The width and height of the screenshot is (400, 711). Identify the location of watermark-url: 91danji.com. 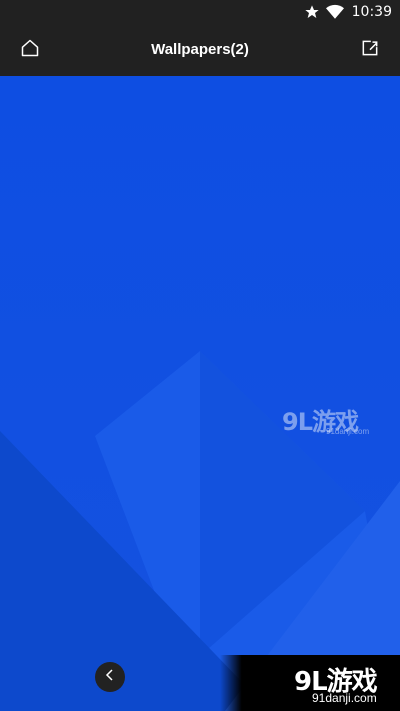
(348, 431).